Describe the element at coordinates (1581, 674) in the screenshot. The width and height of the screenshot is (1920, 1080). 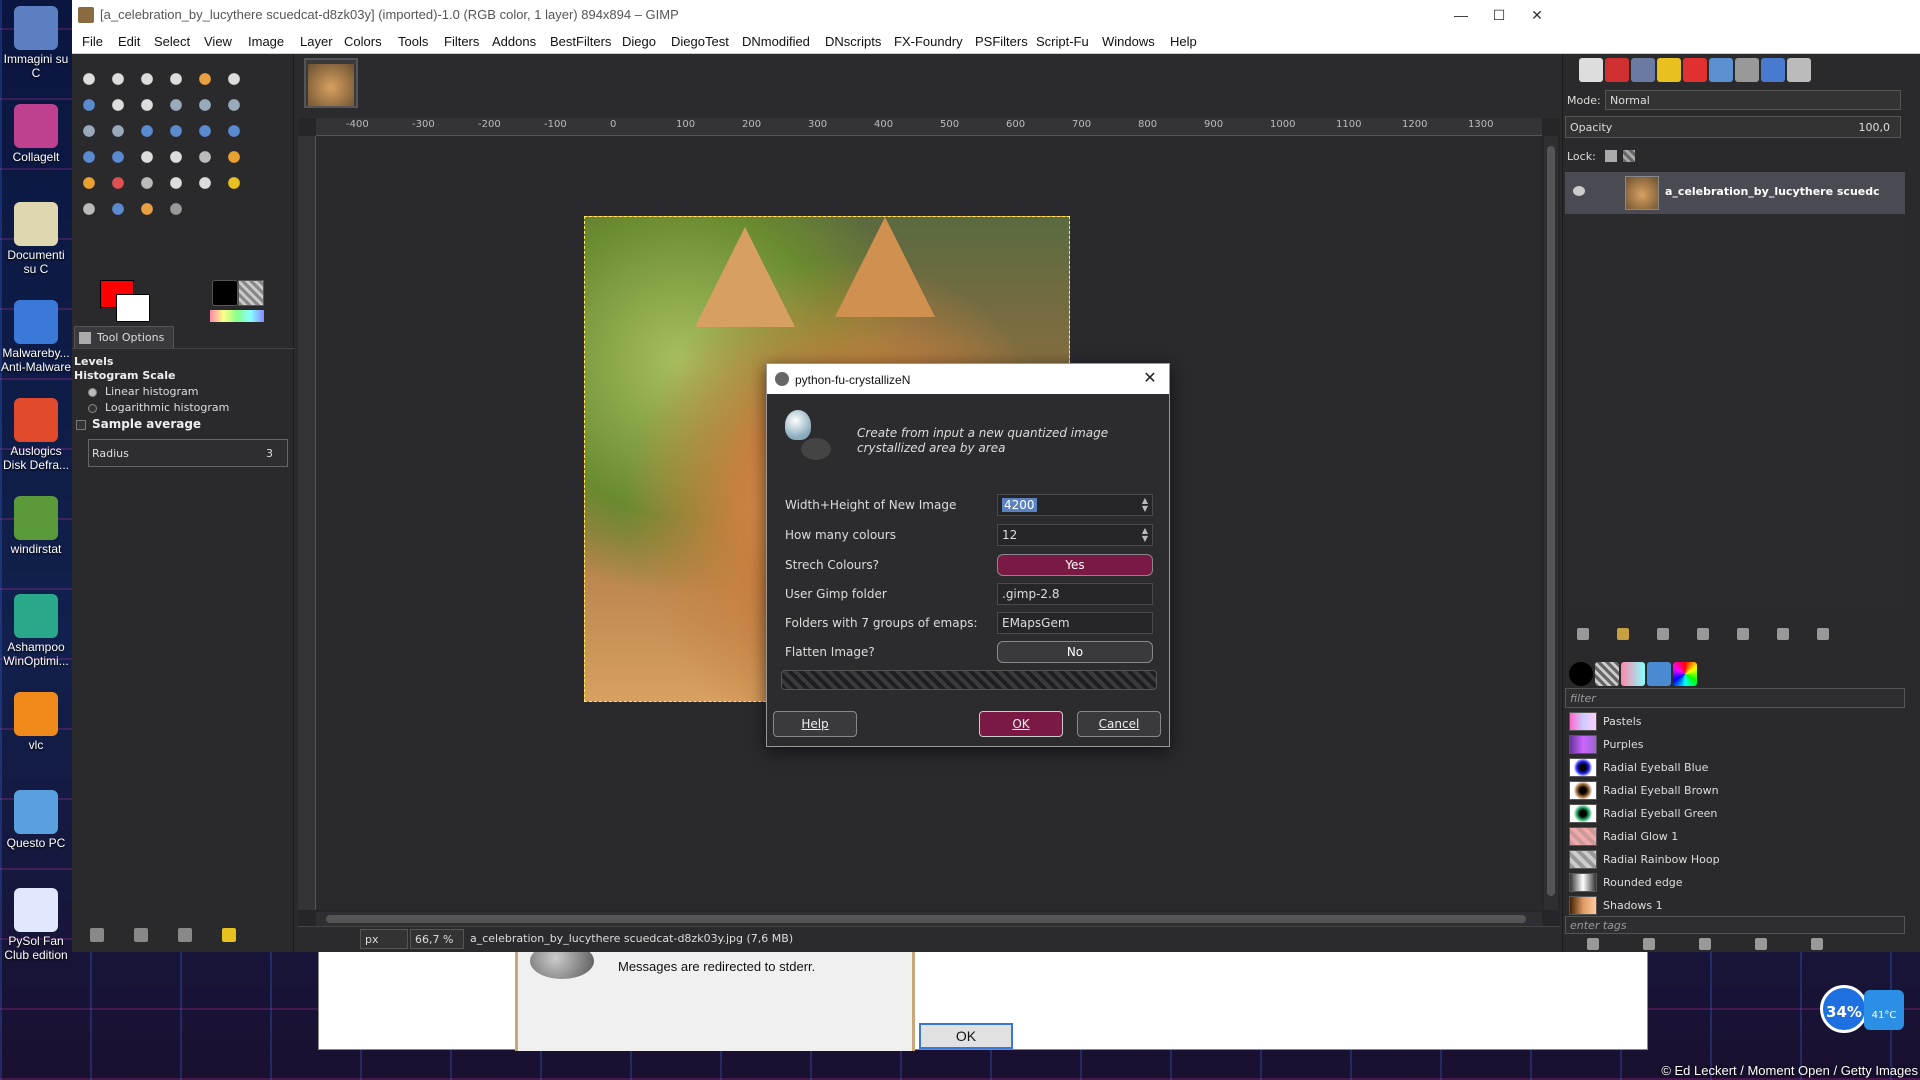
I see `brushes-tab-icon` at that location.